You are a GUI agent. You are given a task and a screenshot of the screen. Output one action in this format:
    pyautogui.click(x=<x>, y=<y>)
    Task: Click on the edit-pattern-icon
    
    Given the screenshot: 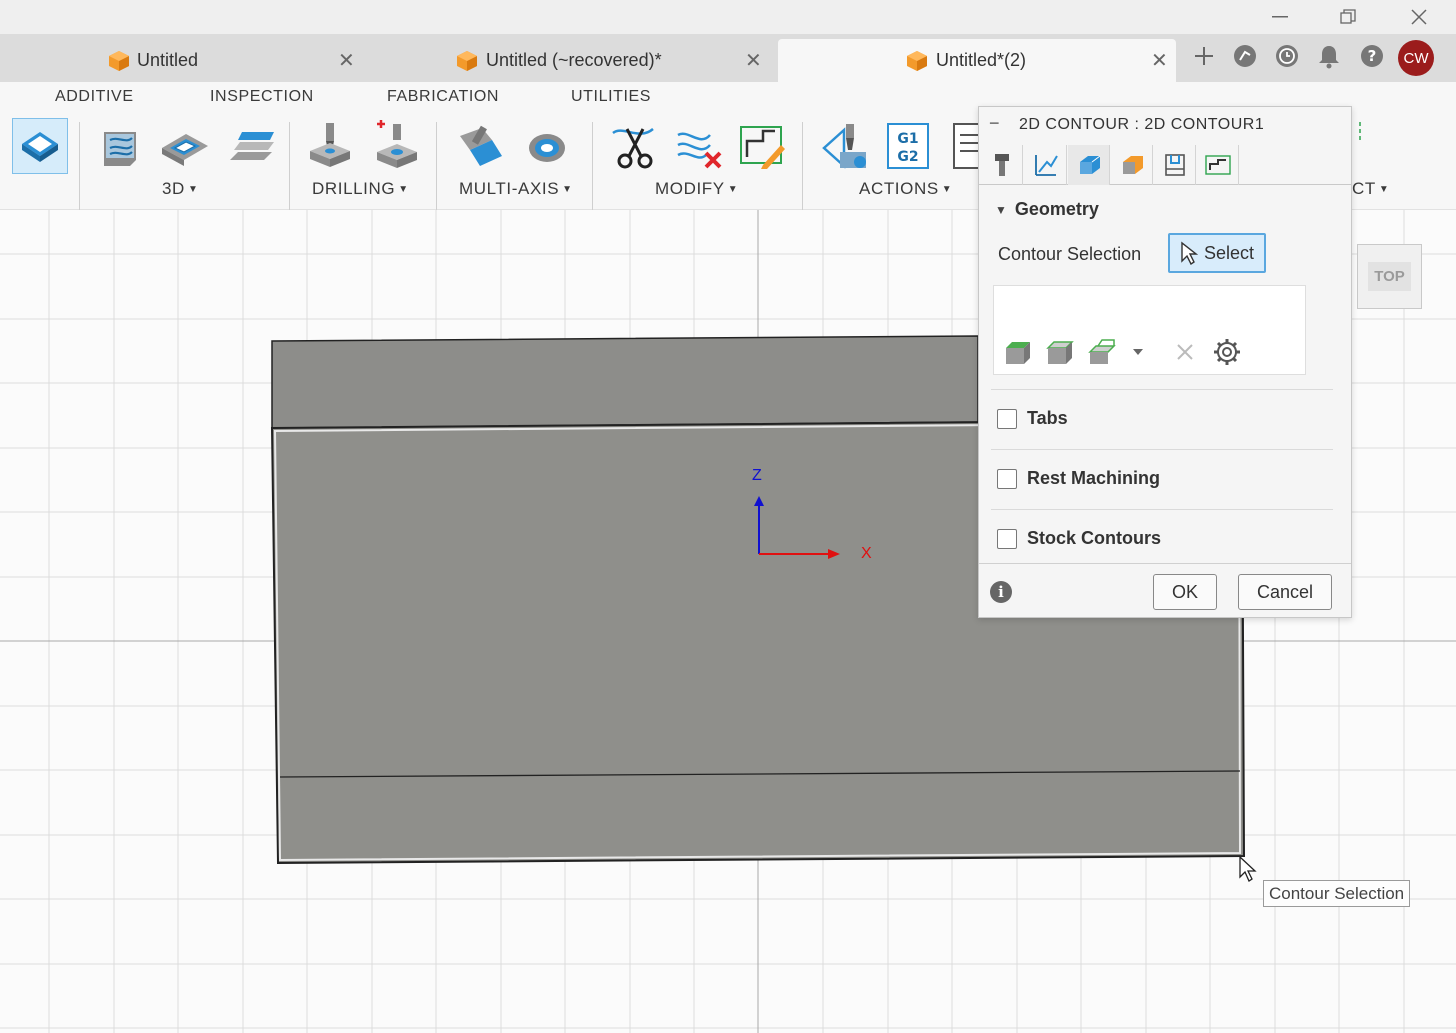 What is the action you would take?
    pyautogui.click(x=762, y=147)
    